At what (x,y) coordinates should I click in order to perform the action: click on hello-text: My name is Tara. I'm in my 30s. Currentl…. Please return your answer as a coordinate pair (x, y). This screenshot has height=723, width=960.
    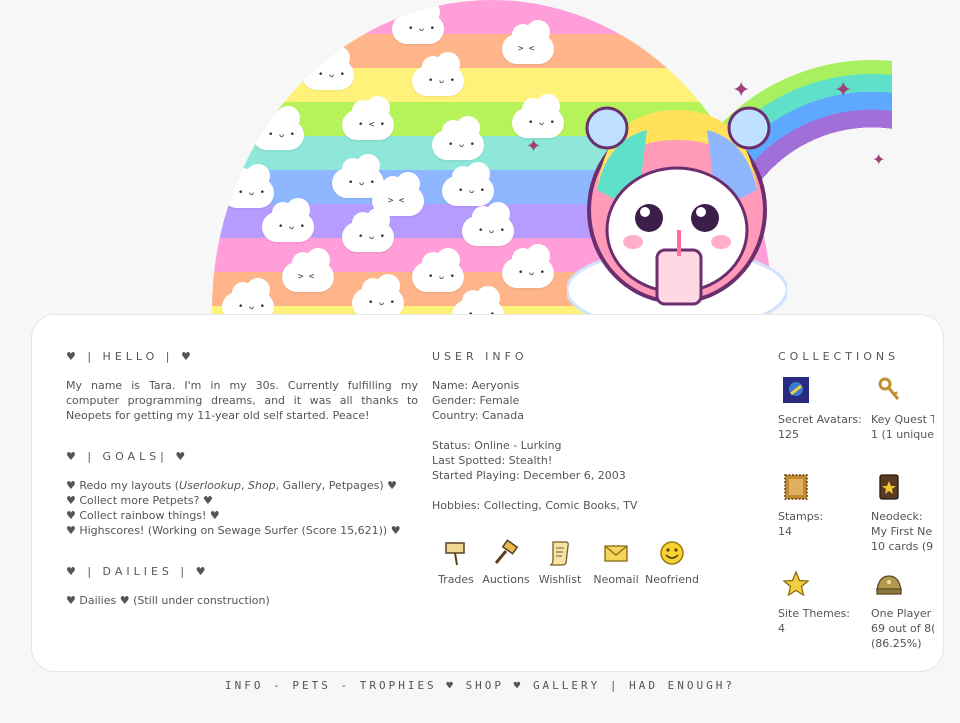
    Looking at the image, I should click on (242, 400).